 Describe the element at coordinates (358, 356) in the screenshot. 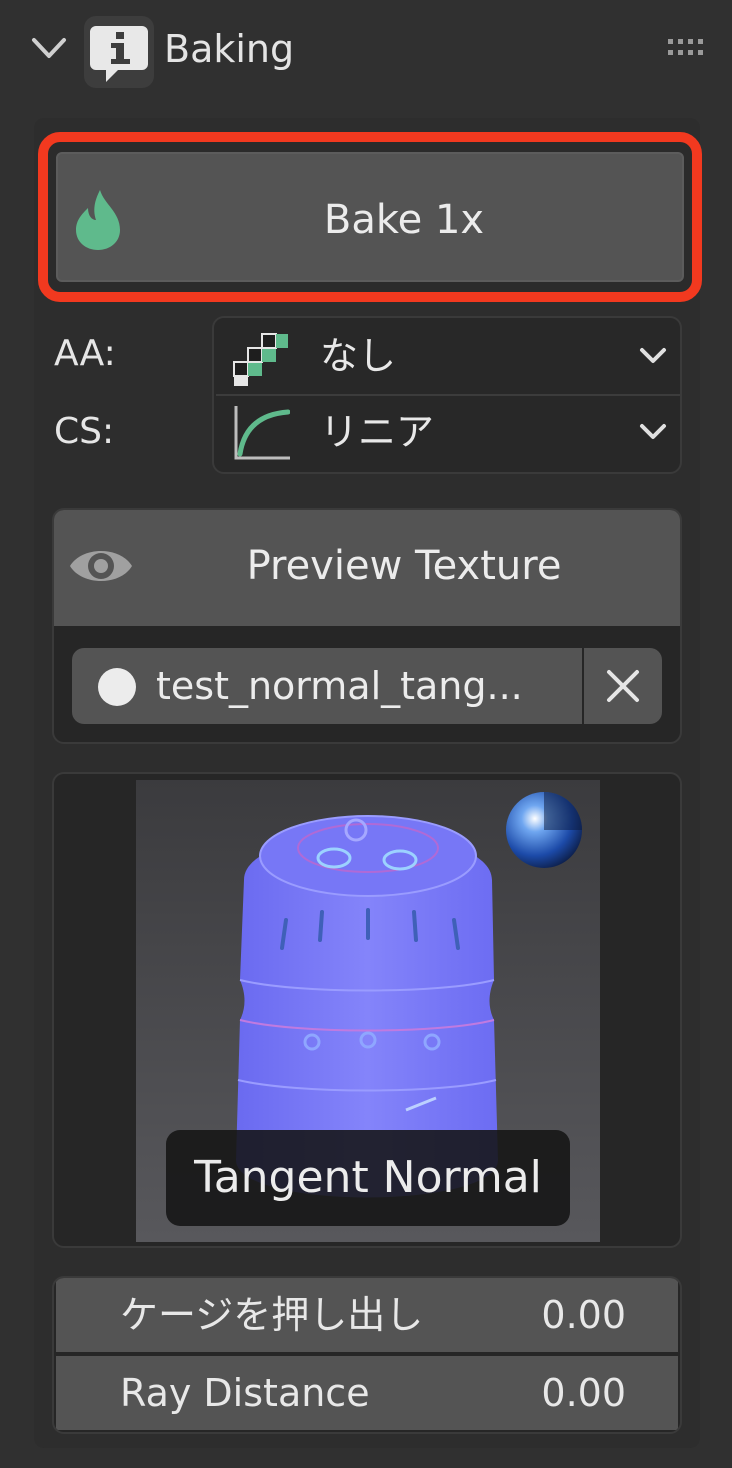

I see `aa-value: なし` at that location.